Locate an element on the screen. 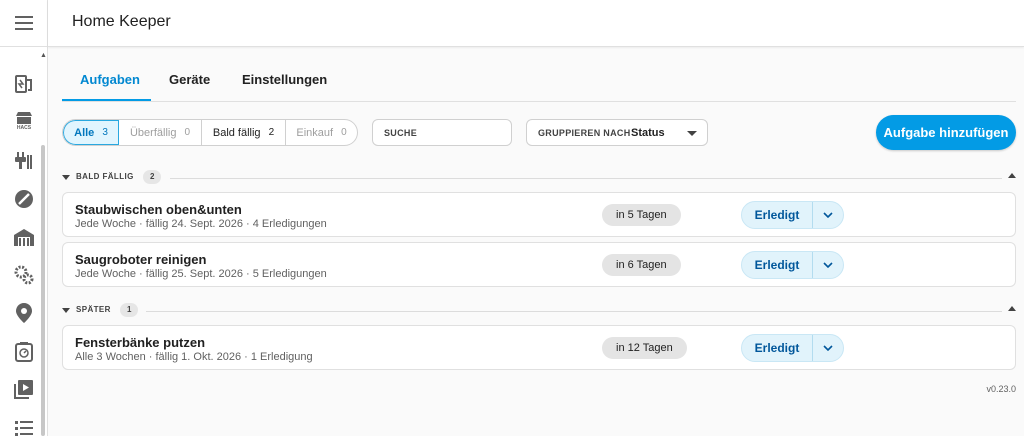  sidebar: ▲ HACS is located at coordinates (24, 218).